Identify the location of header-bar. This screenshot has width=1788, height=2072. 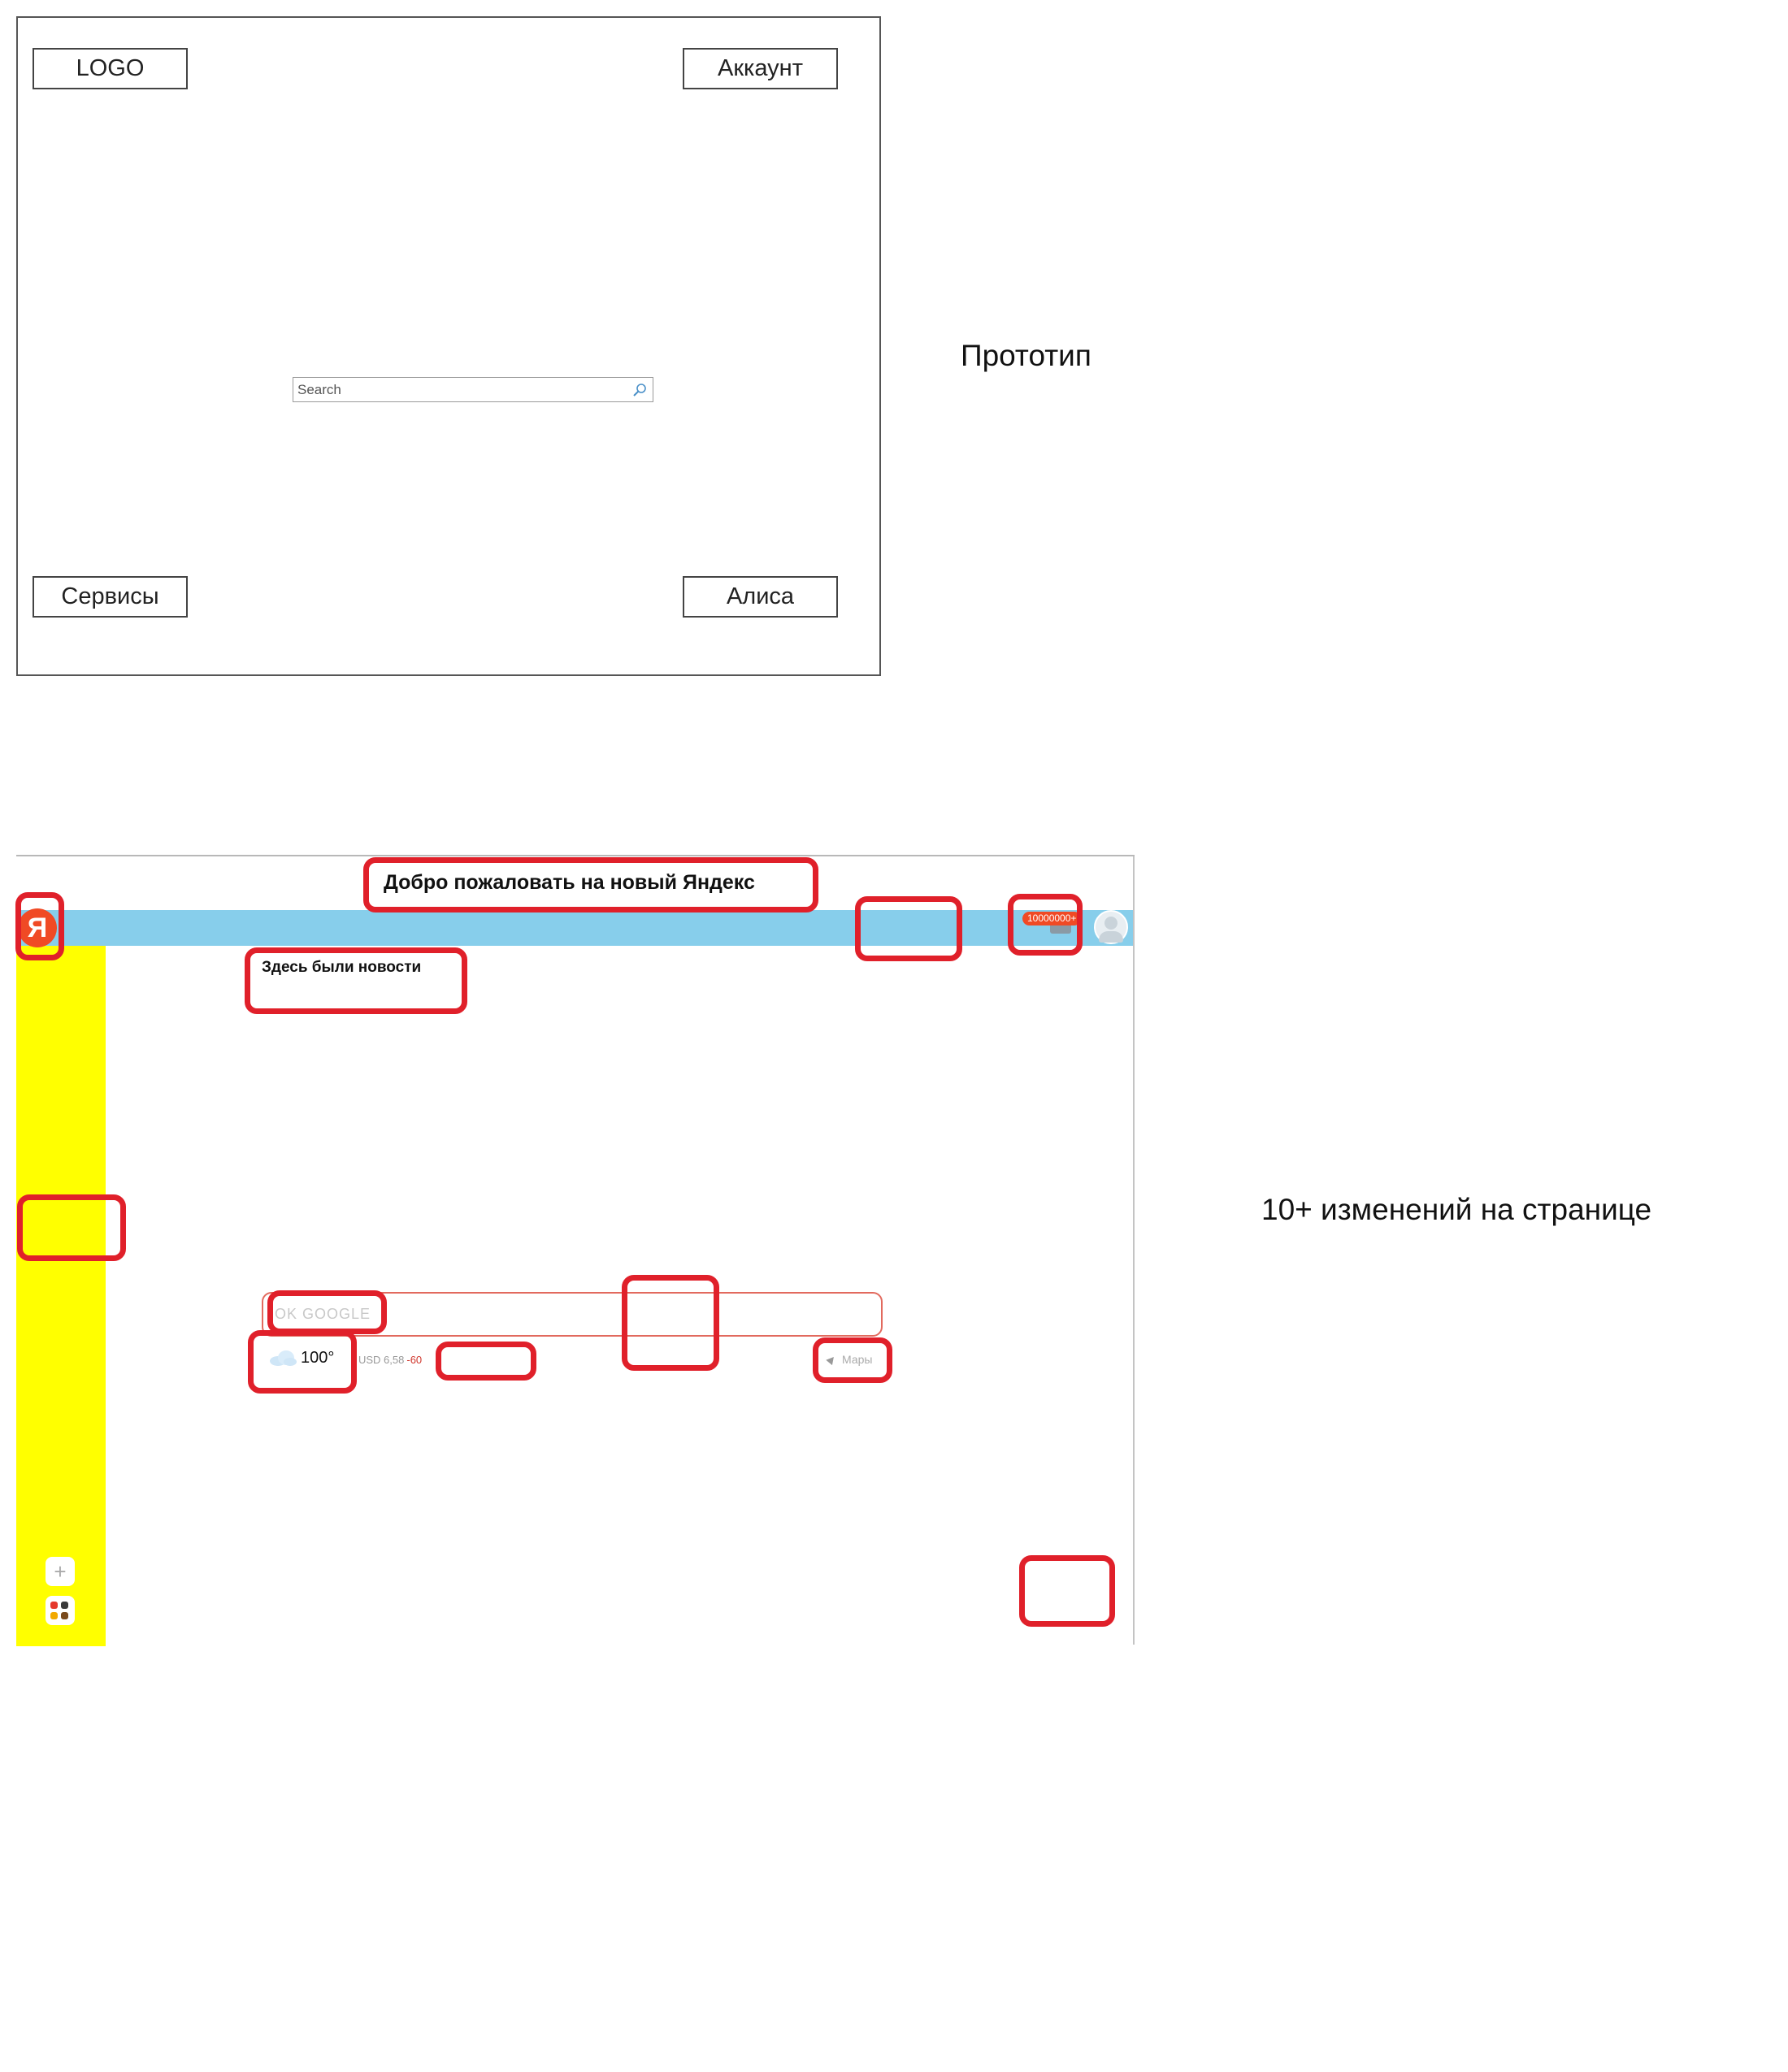
(574, 928).